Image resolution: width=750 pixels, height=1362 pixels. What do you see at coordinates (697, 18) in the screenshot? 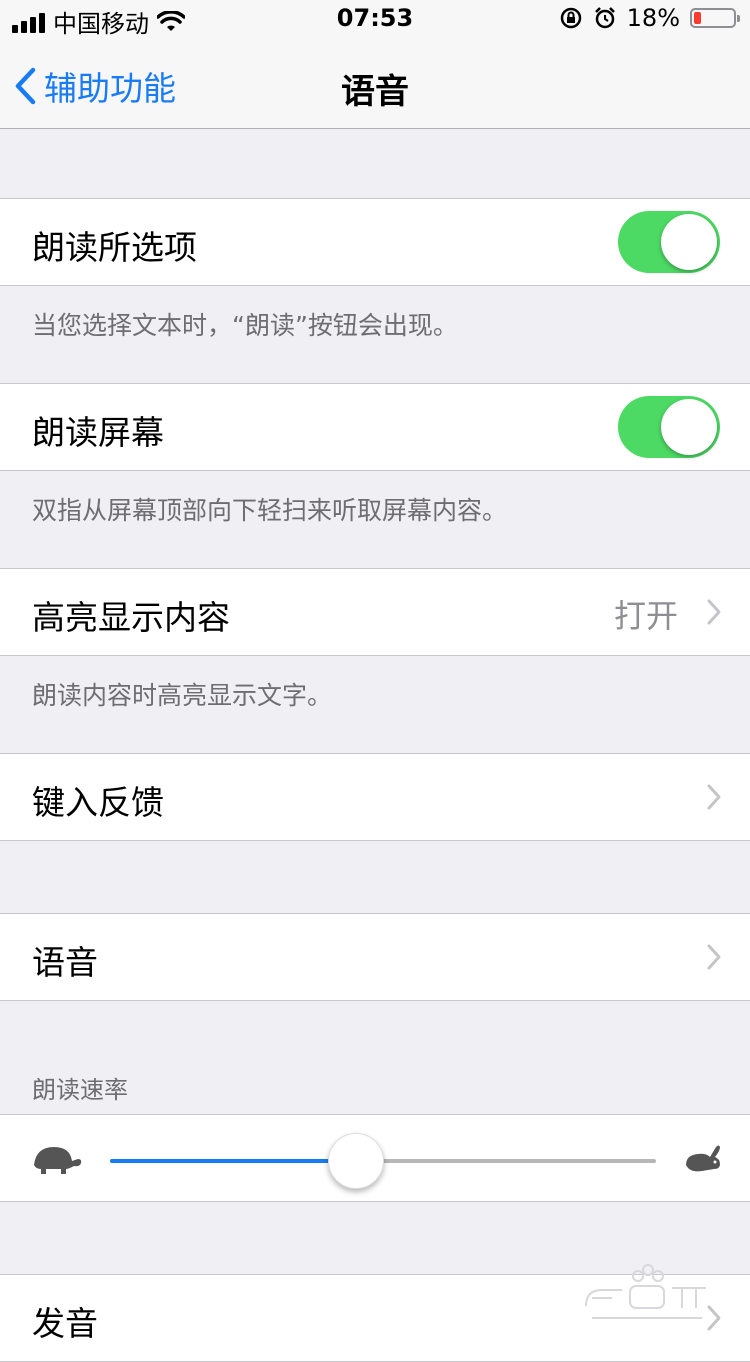
I see `battery-level` at bounding box center [697, 18].